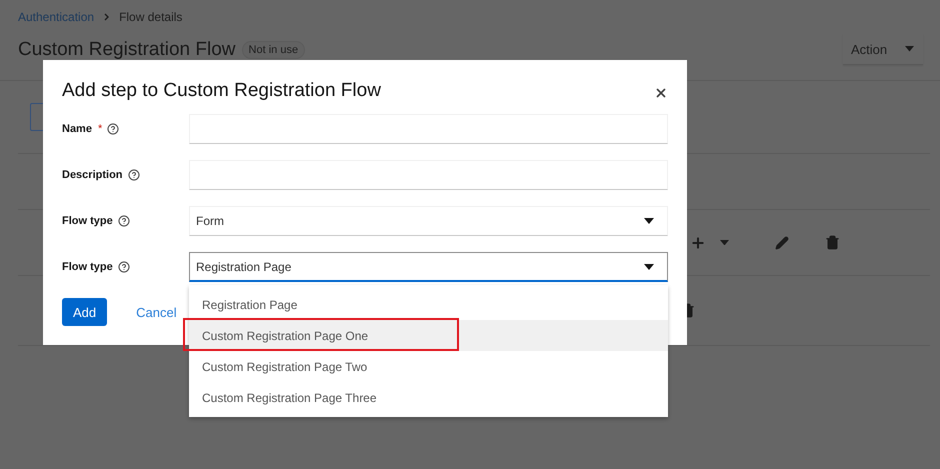  What do you see at coordinates (428, 267) in the screenshot?
I see `select-field: Registration Page` at bounding box center [428, 267].